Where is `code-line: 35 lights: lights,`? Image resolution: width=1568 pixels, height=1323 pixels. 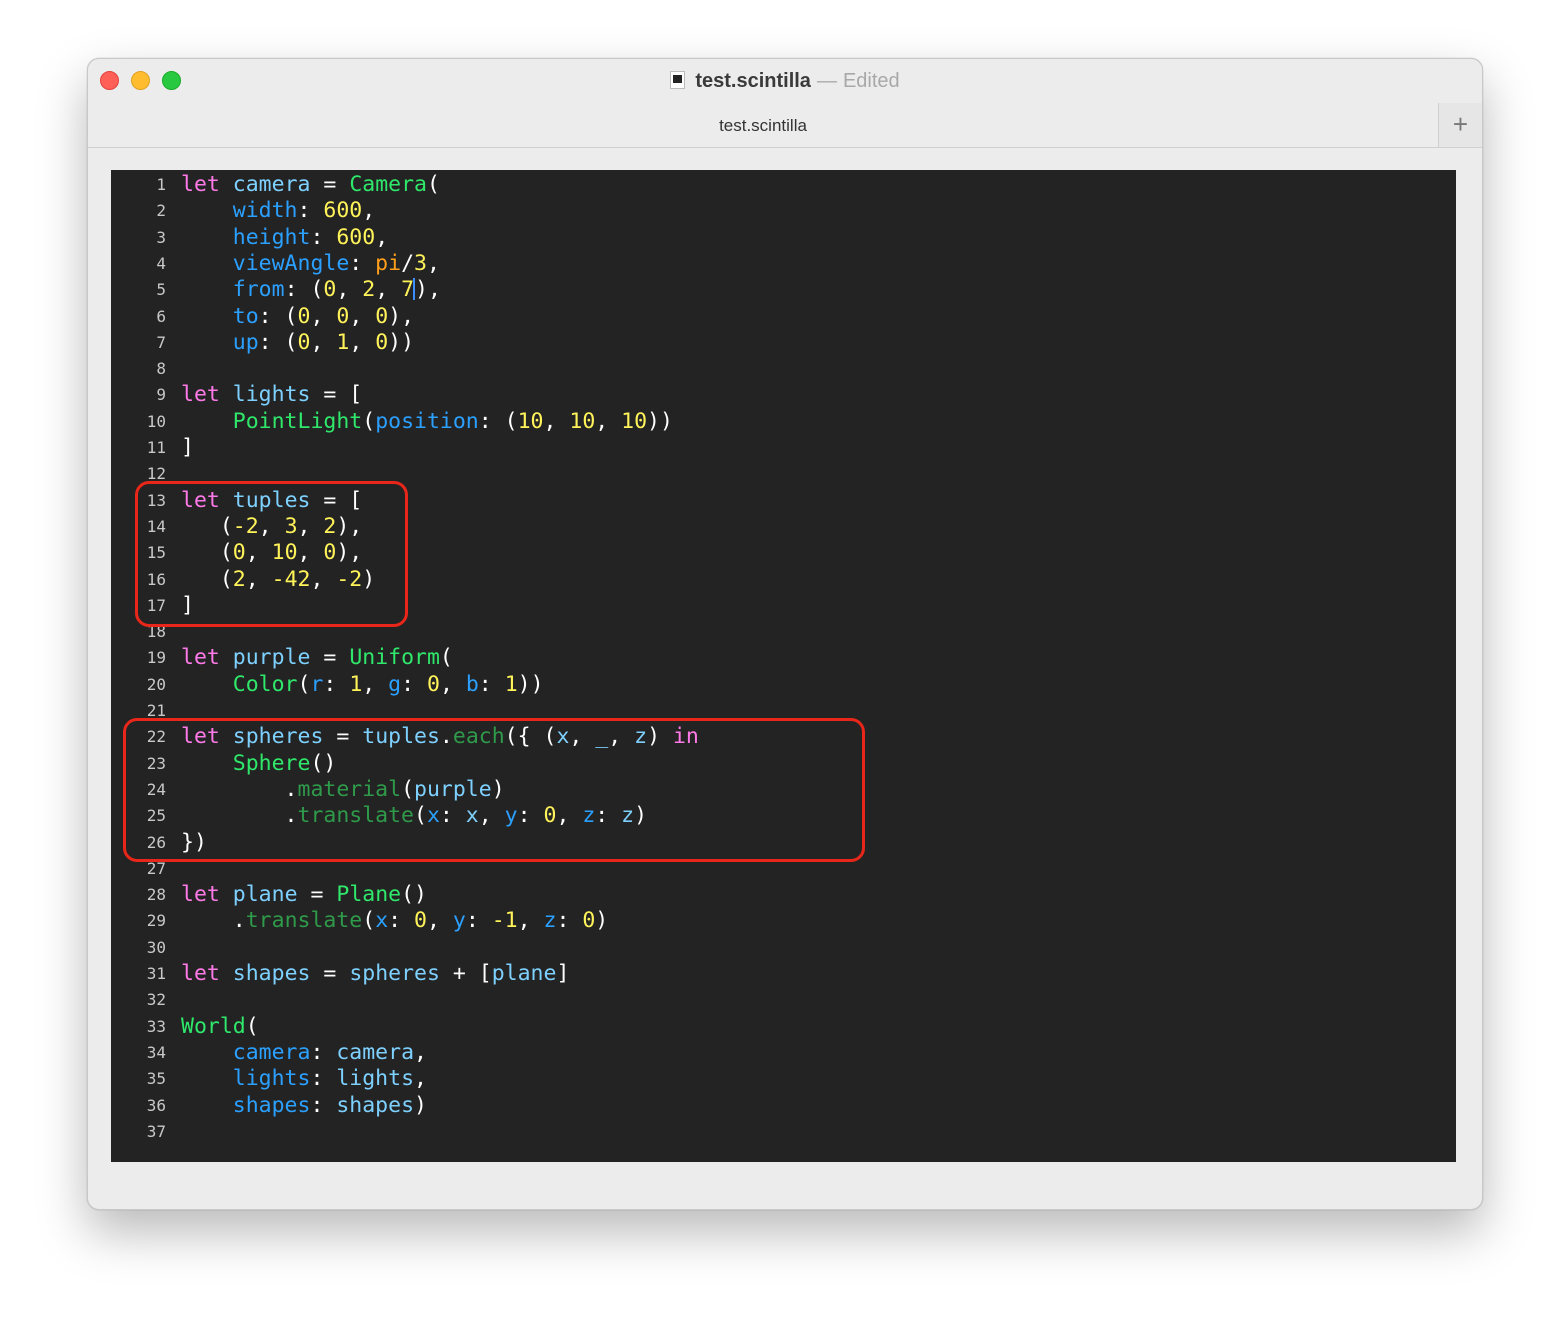
code-line: 35 lights: lights, is located at coordinates (783, 1079).